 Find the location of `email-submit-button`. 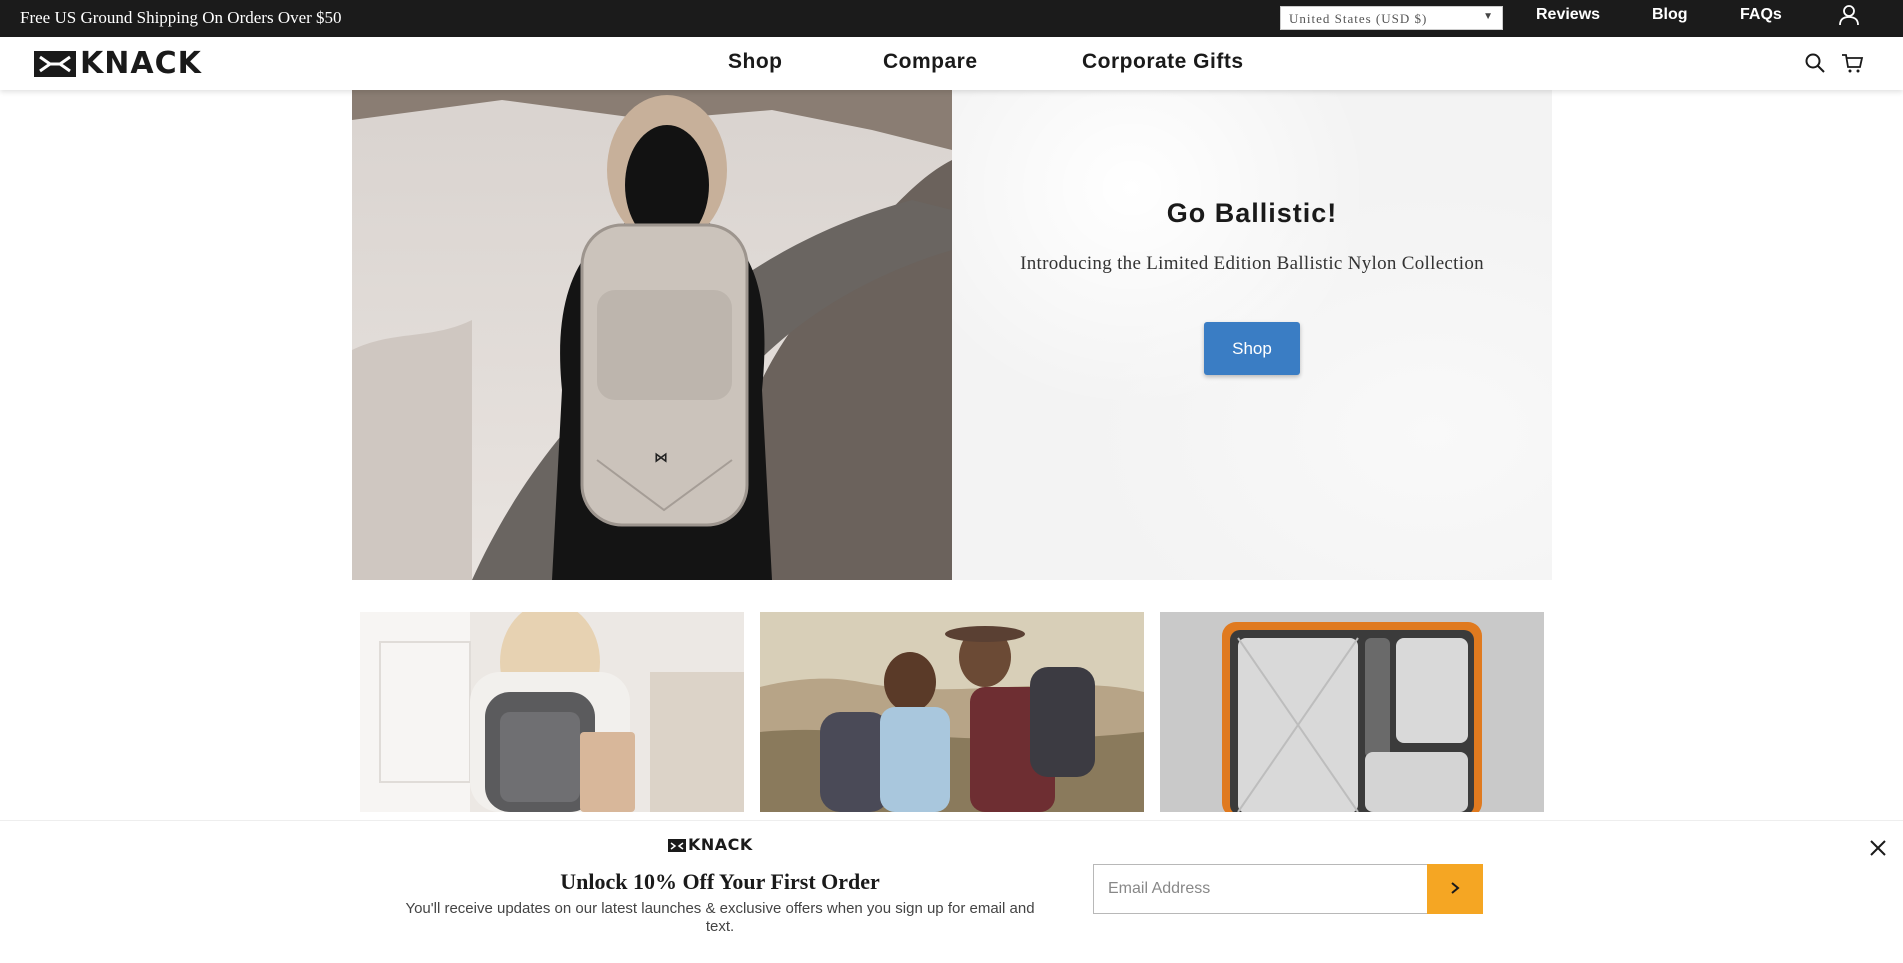

email-submit-button is located at coordinates (1455, 889).